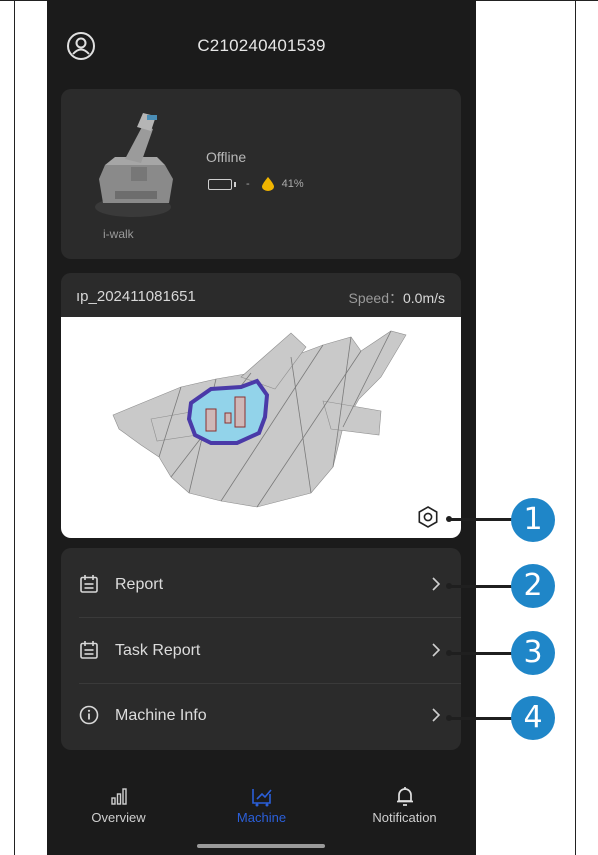  Describe the element at coordinates (423, 298) in the screenshot. I see `speed-value: 0.0m/s` at that location.